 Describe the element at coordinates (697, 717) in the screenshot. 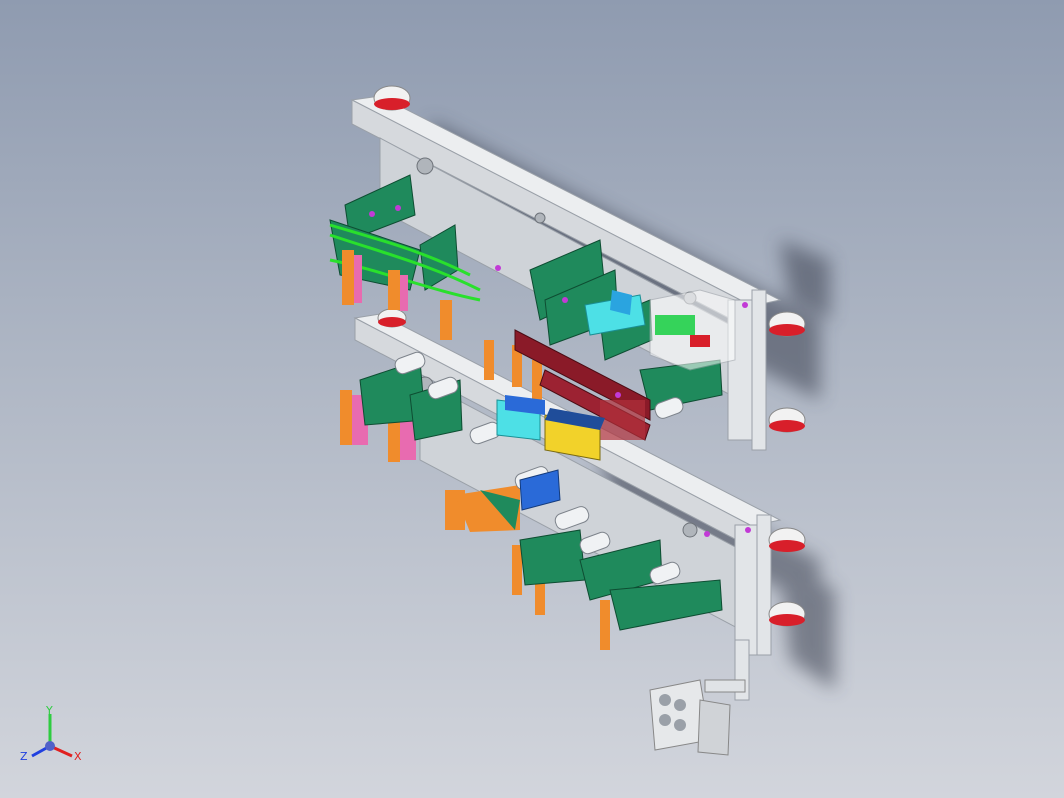

I see `electrical-boxes` at that location.